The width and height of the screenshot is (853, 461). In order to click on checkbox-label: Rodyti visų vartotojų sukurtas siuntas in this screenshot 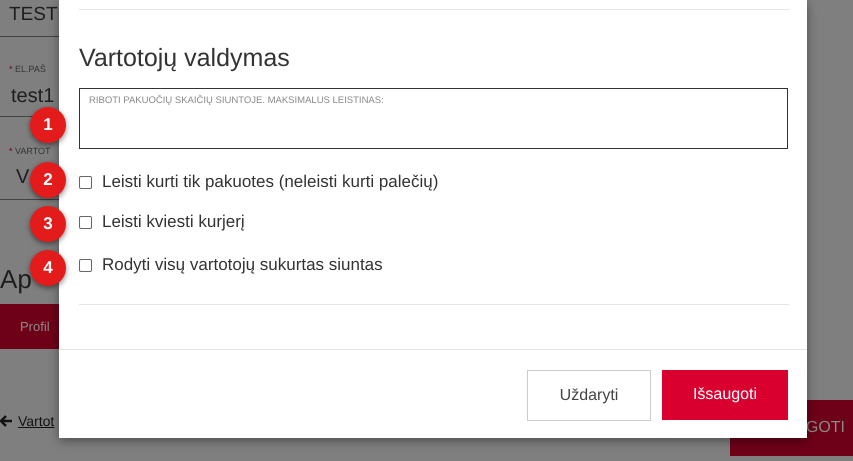, I will do `click(242, 265)`.